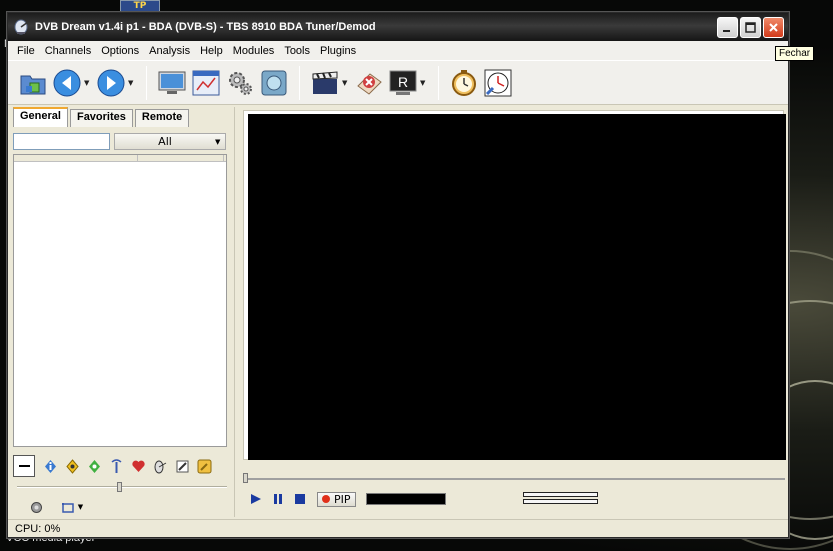 This screenshot has height=551, width=833. I want to click on antenna-icon, so click(116, 465).